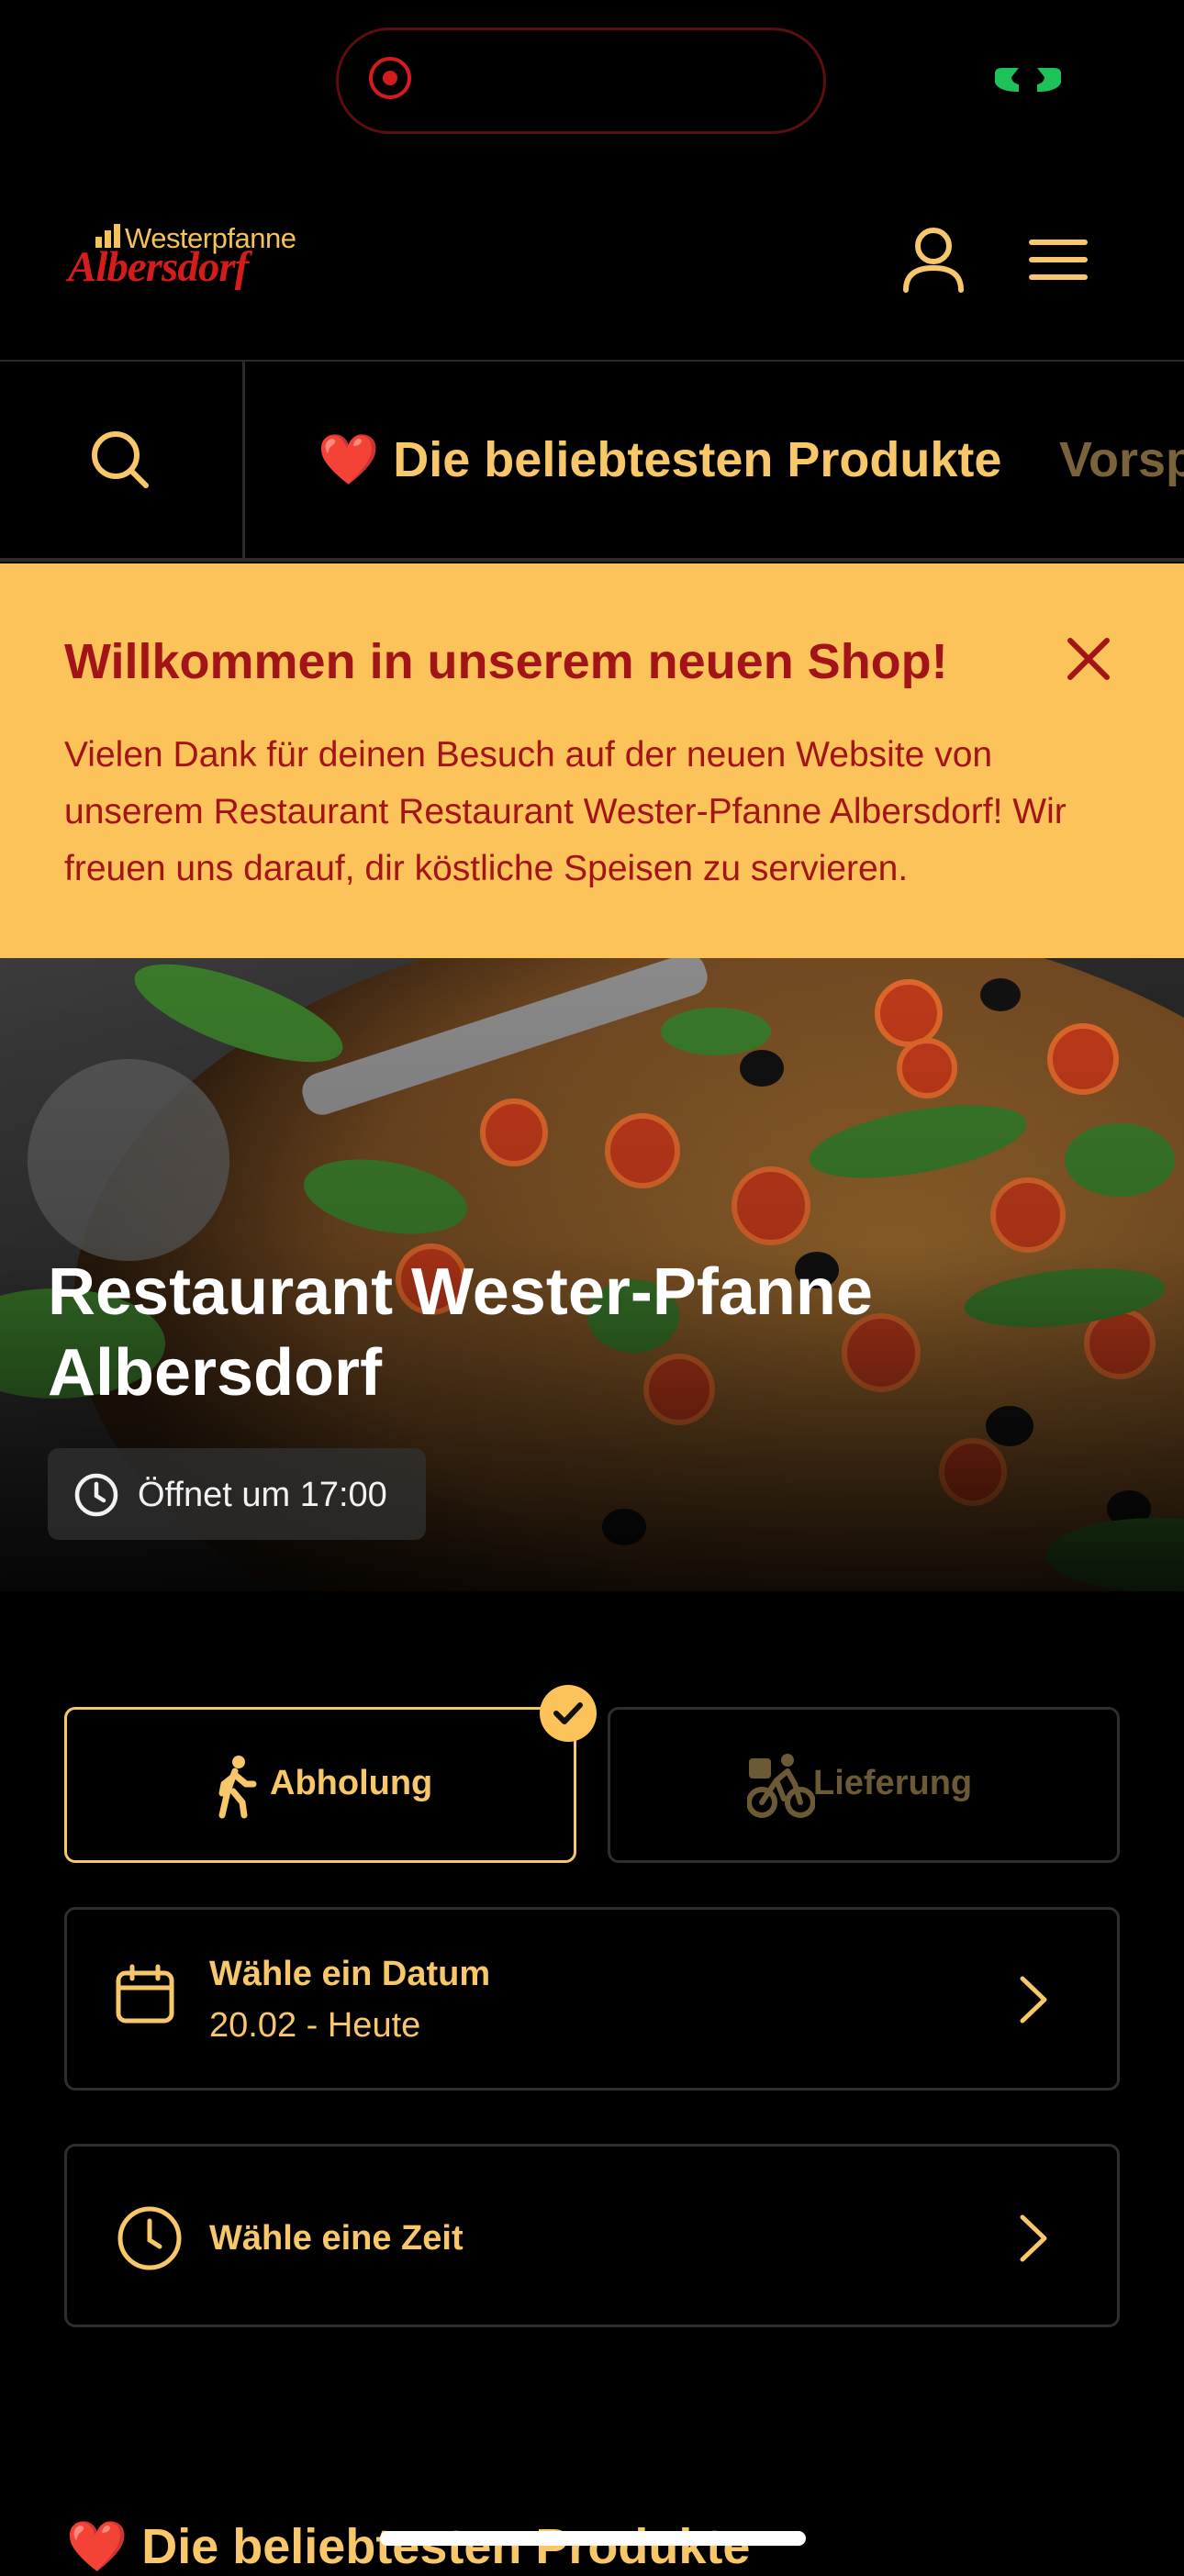 This screenshot has height=2576, width=1184. I want to click on calendar-icon, so click(145, 1994).